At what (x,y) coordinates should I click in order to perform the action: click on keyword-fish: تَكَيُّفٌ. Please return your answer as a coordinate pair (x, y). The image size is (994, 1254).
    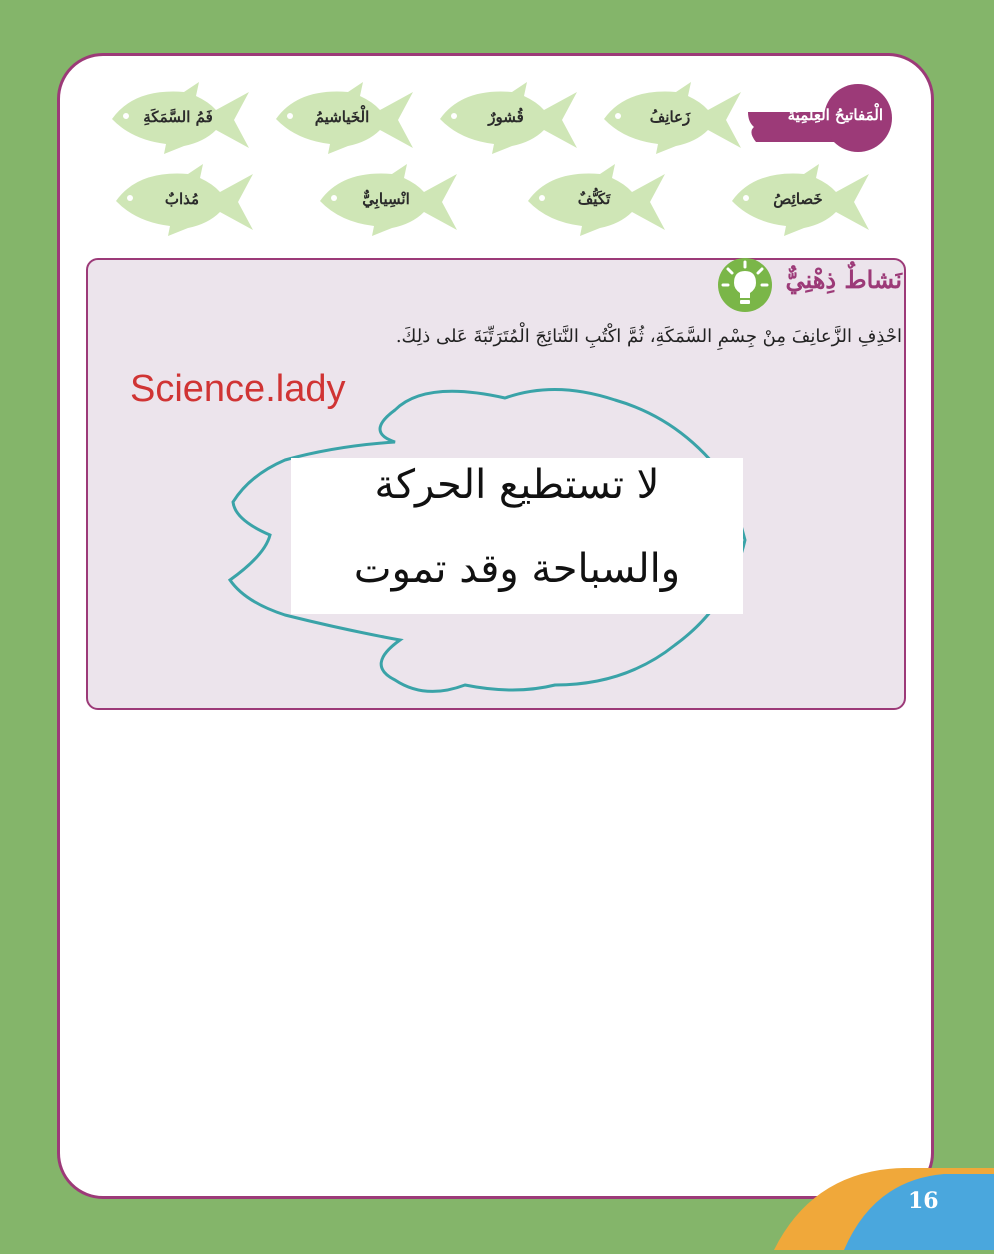
    Looking at the image, I should click on (595, 201).